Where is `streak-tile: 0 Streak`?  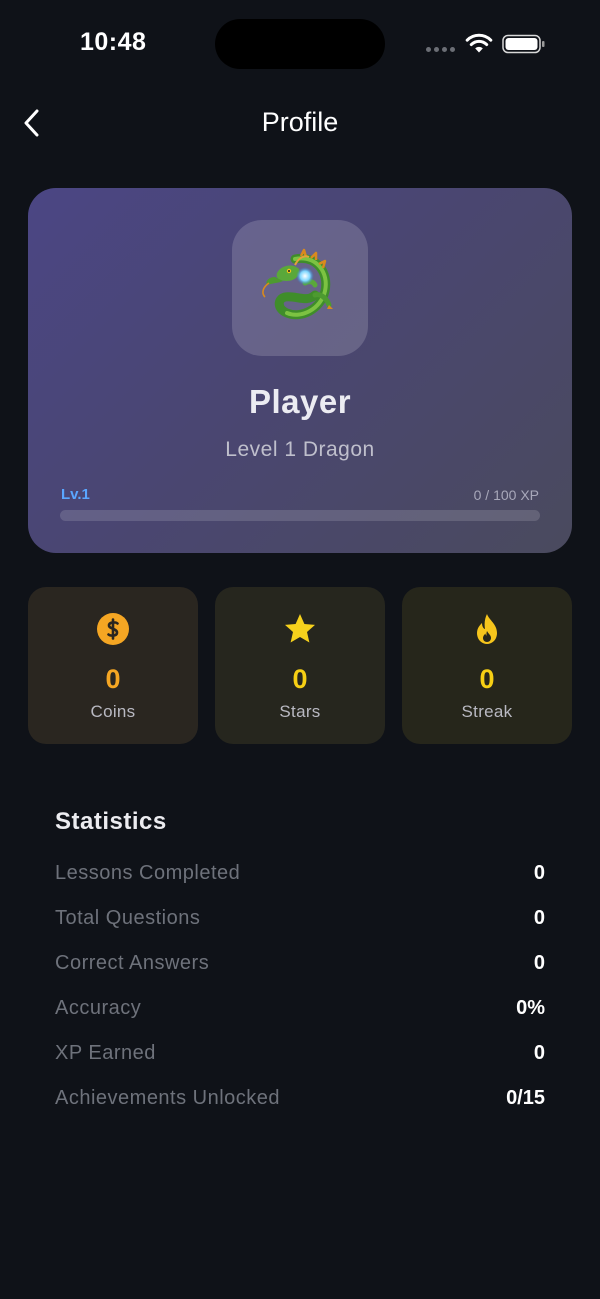 streak-tile: 0 Streak is located at coordinates (487, 665).